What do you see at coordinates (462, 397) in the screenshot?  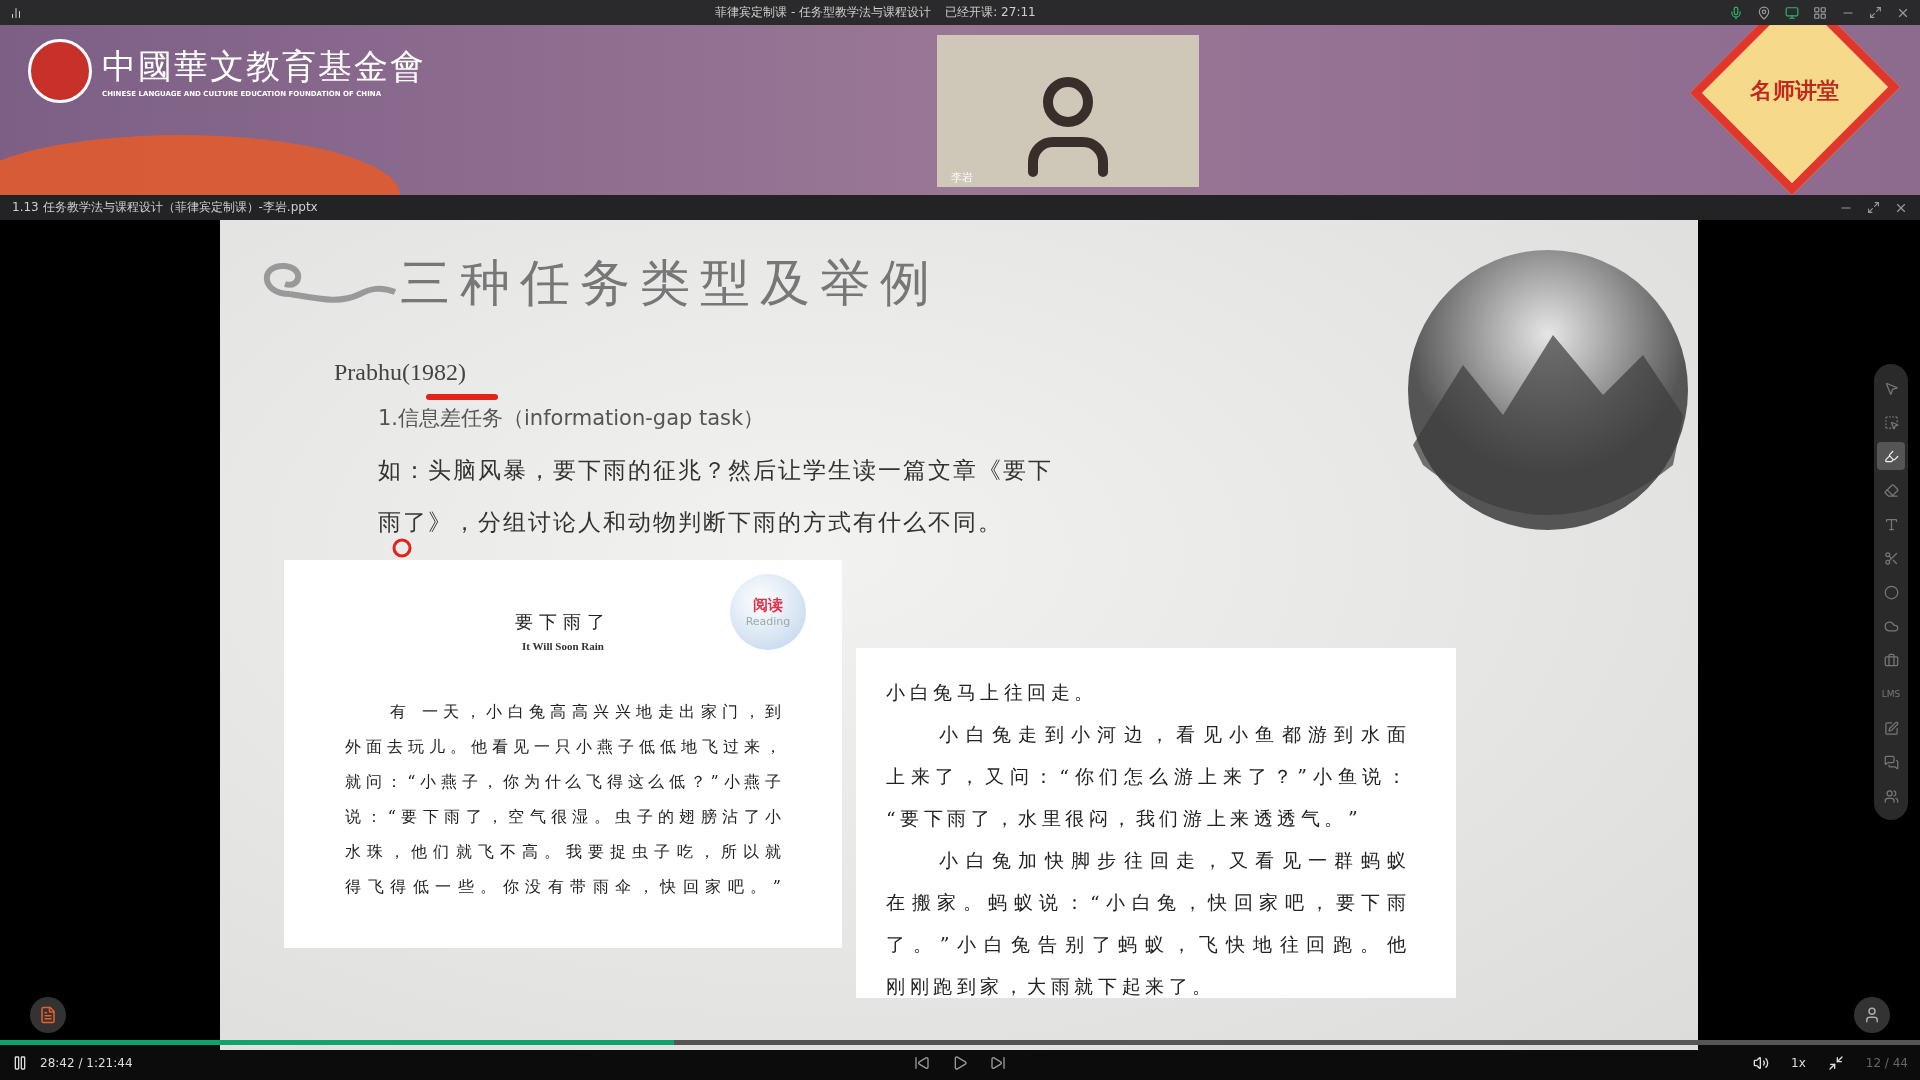 I see `underline-mark` at bounding box center [462, 397].